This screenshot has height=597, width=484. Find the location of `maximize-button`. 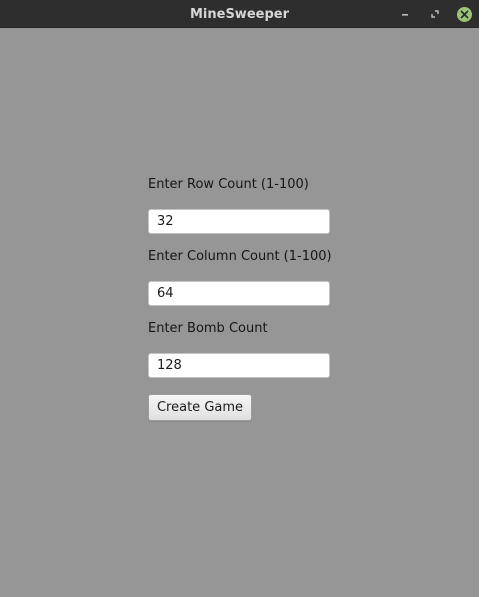

maximize-button is located at coordinates (435, 14).